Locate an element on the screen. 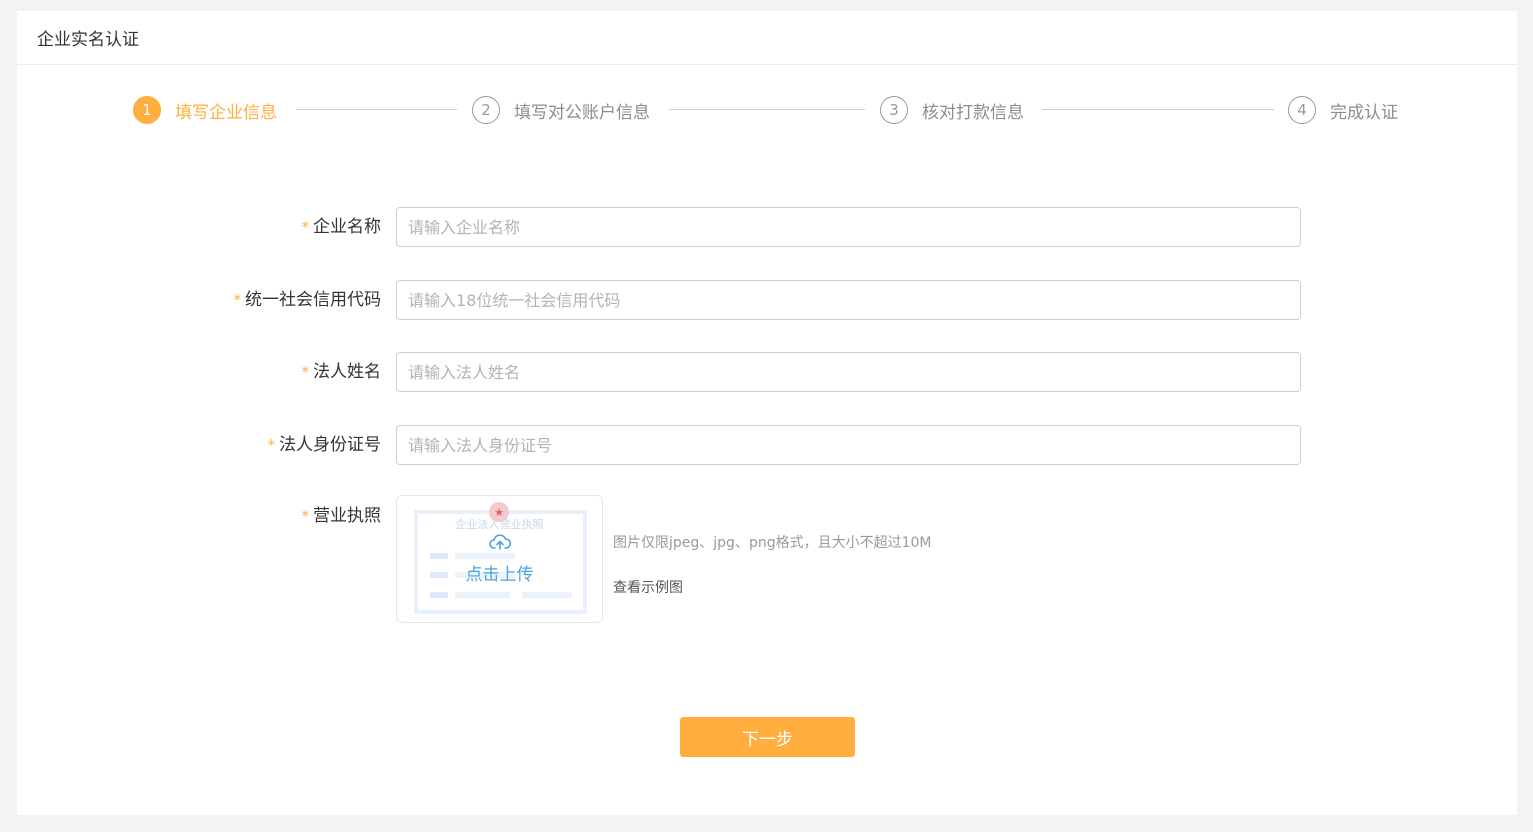 The width and height of the screenshot is (1533, 832). step-label: 核对打款信息 is located at coordinates (973, 112).